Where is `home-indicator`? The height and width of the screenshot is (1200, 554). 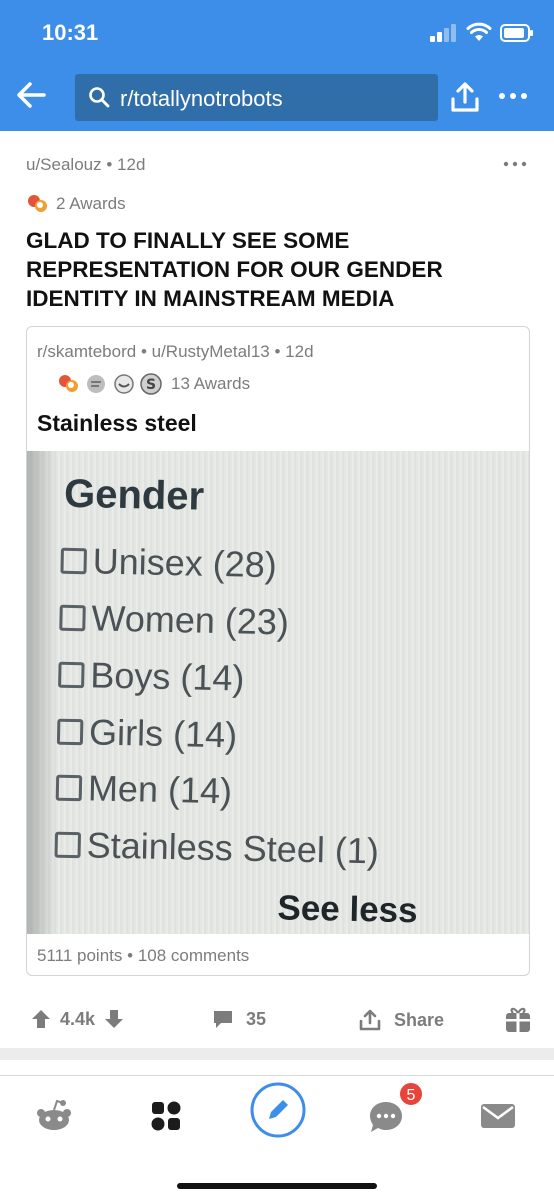
home-indicator is located at coordinates (277, 1186).